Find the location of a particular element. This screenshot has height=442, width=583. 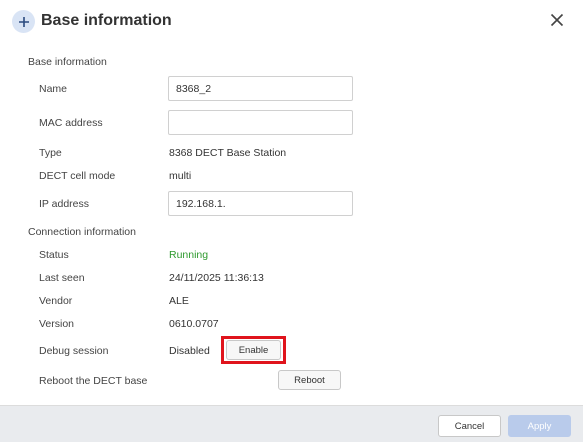

close-icon is located at coordinates (559, 22).